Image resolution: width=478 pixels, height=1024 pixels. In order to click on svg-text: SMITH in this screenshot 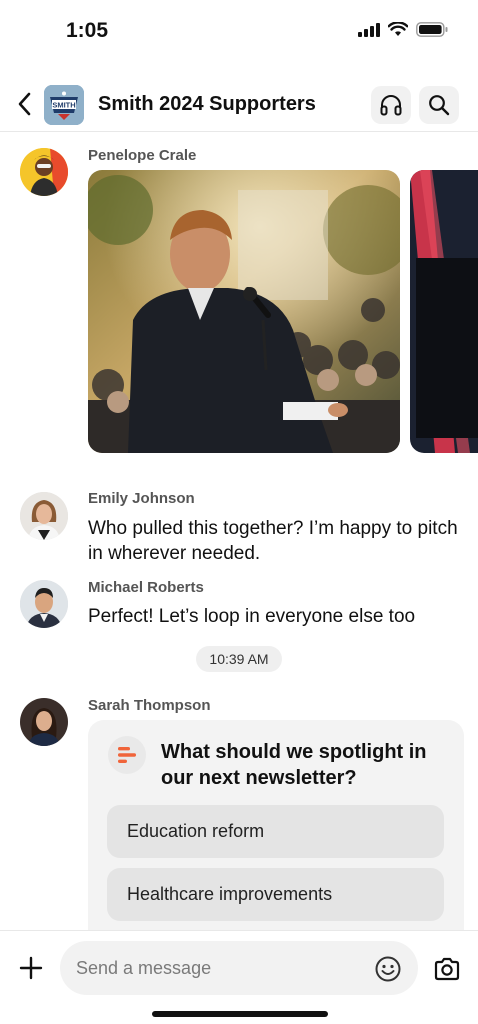, I will do `click(63, 105)`.